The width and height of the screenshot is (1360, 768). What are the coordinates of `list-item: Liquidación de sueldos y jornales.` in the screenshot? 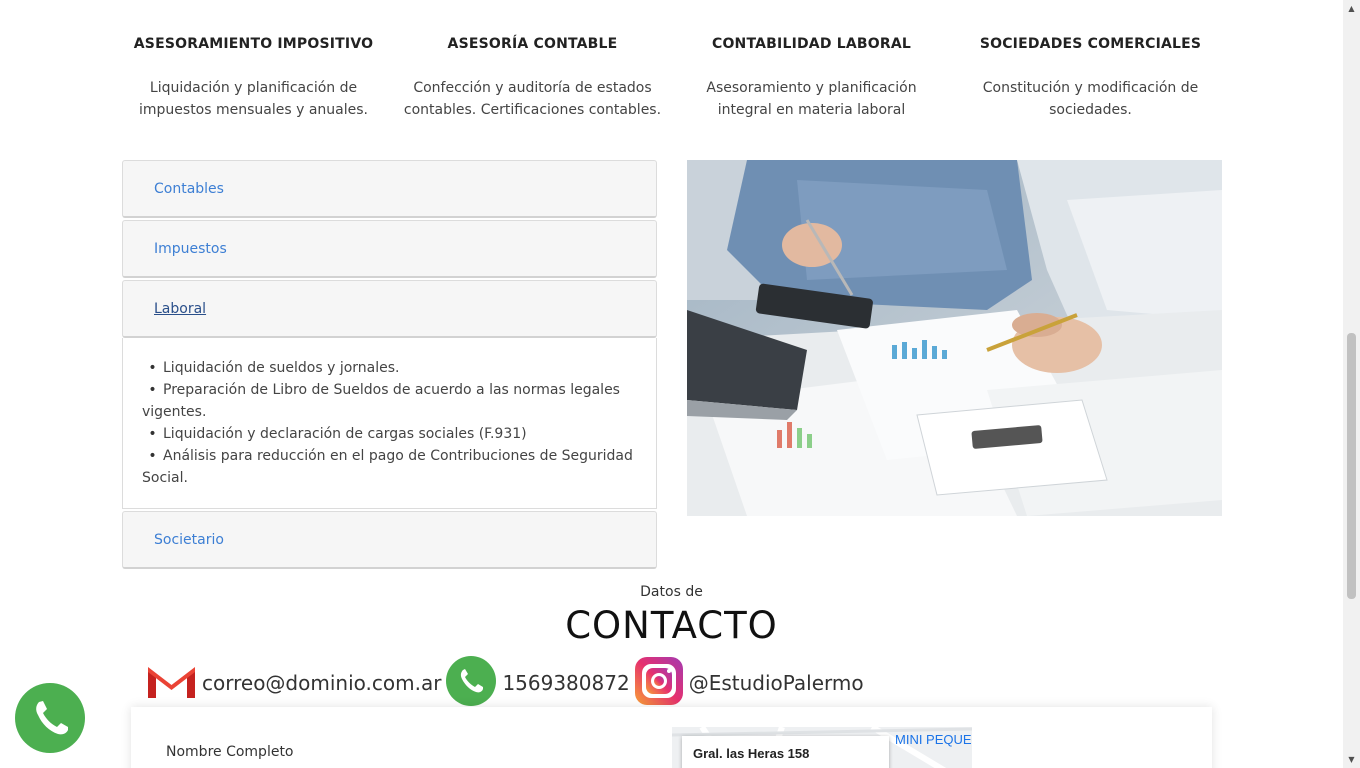 It's located at (392, 368).